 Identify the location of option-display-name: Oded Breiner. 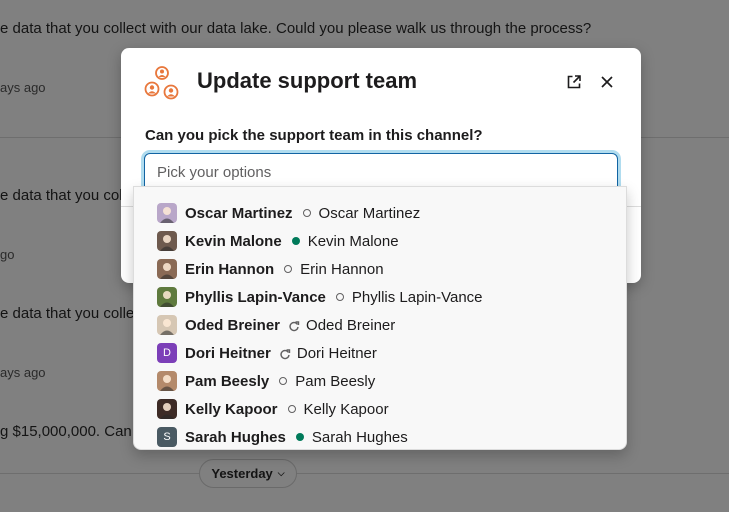
(233, 325).